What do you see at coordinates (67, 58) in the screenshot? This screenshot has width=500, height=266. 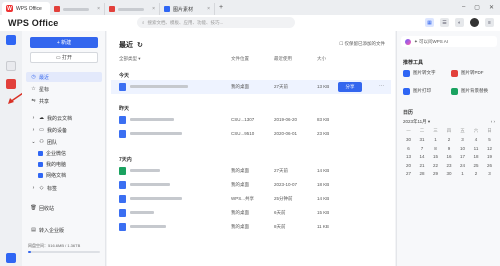 I see `open-label: 打开` at bounding box center [67, 58].